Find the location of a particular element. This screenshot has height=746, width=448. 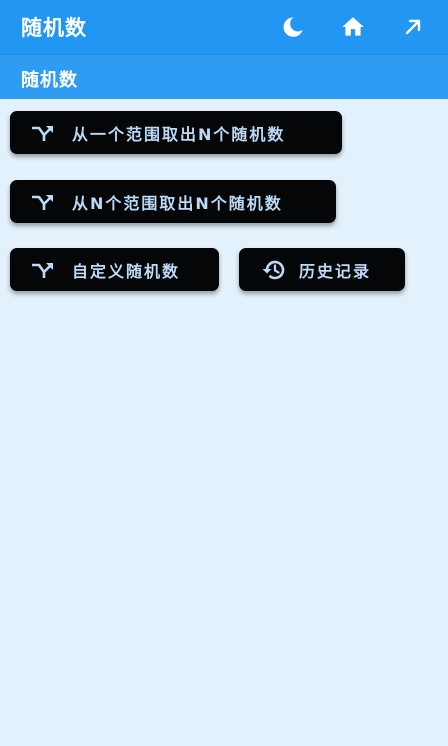

history-button: 历史记录 is located at coordinates (322, 269).